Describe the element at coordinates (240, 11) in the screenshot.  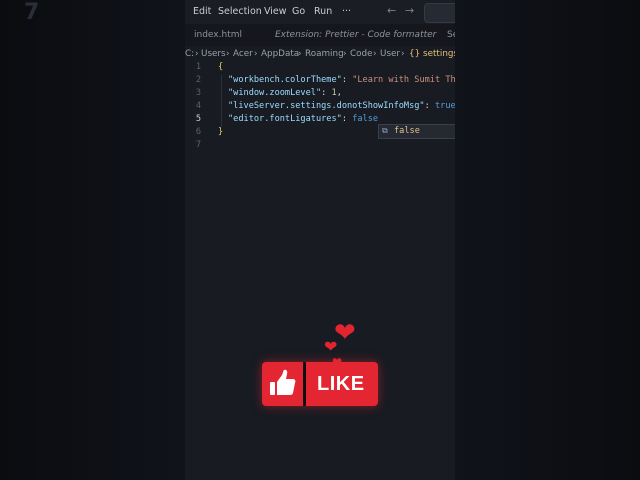
I see `menu-selection: Selection` at that location.